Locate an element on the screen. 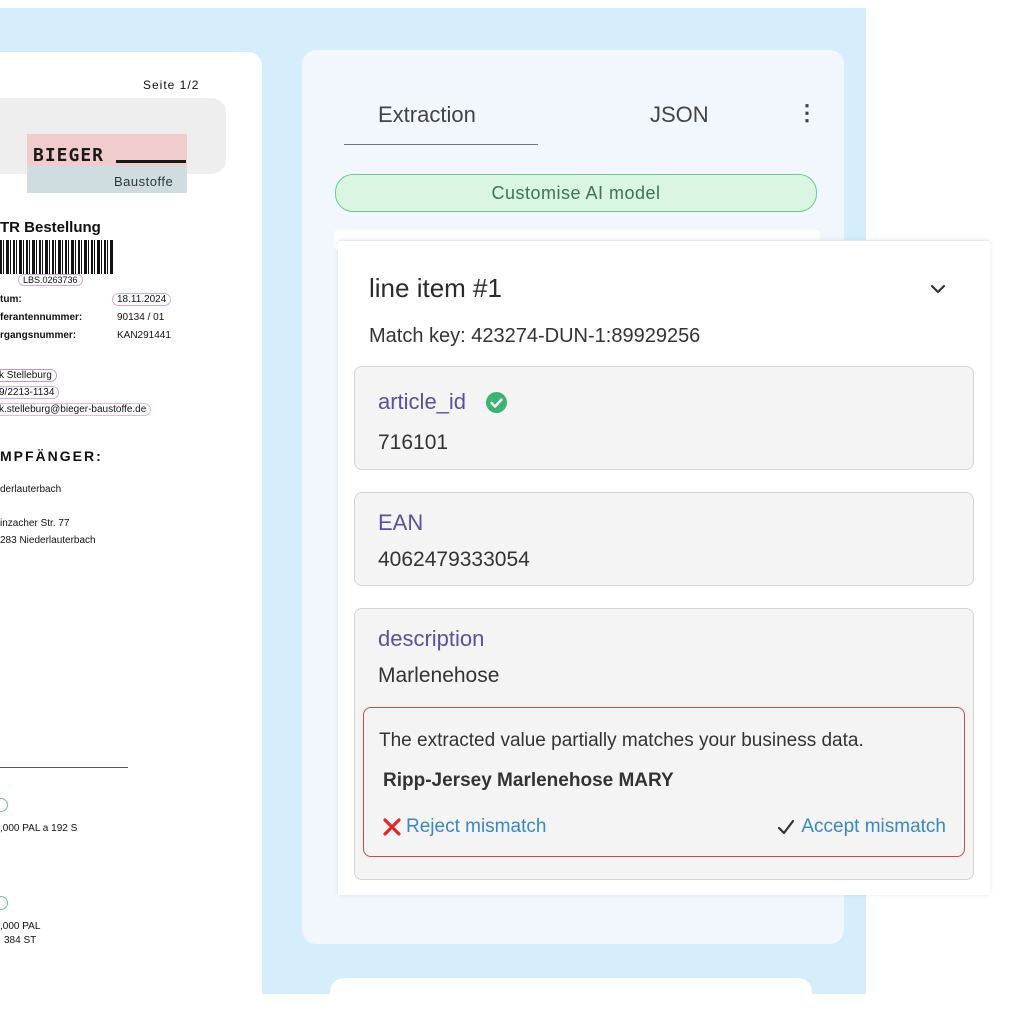 The height and width of the screenshot is (1018, 1024). checkmark-icon is located at coordinates (786, 827).